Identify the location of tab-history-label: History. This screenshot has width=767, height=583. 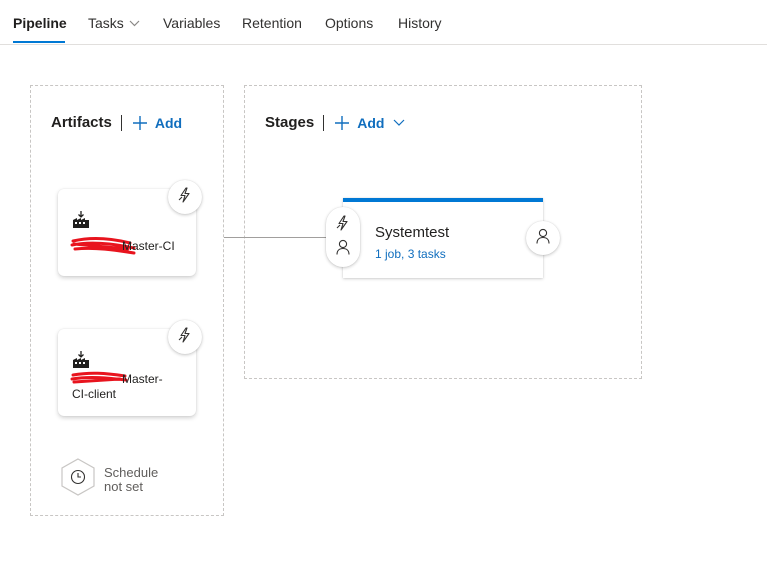
(420, 23).